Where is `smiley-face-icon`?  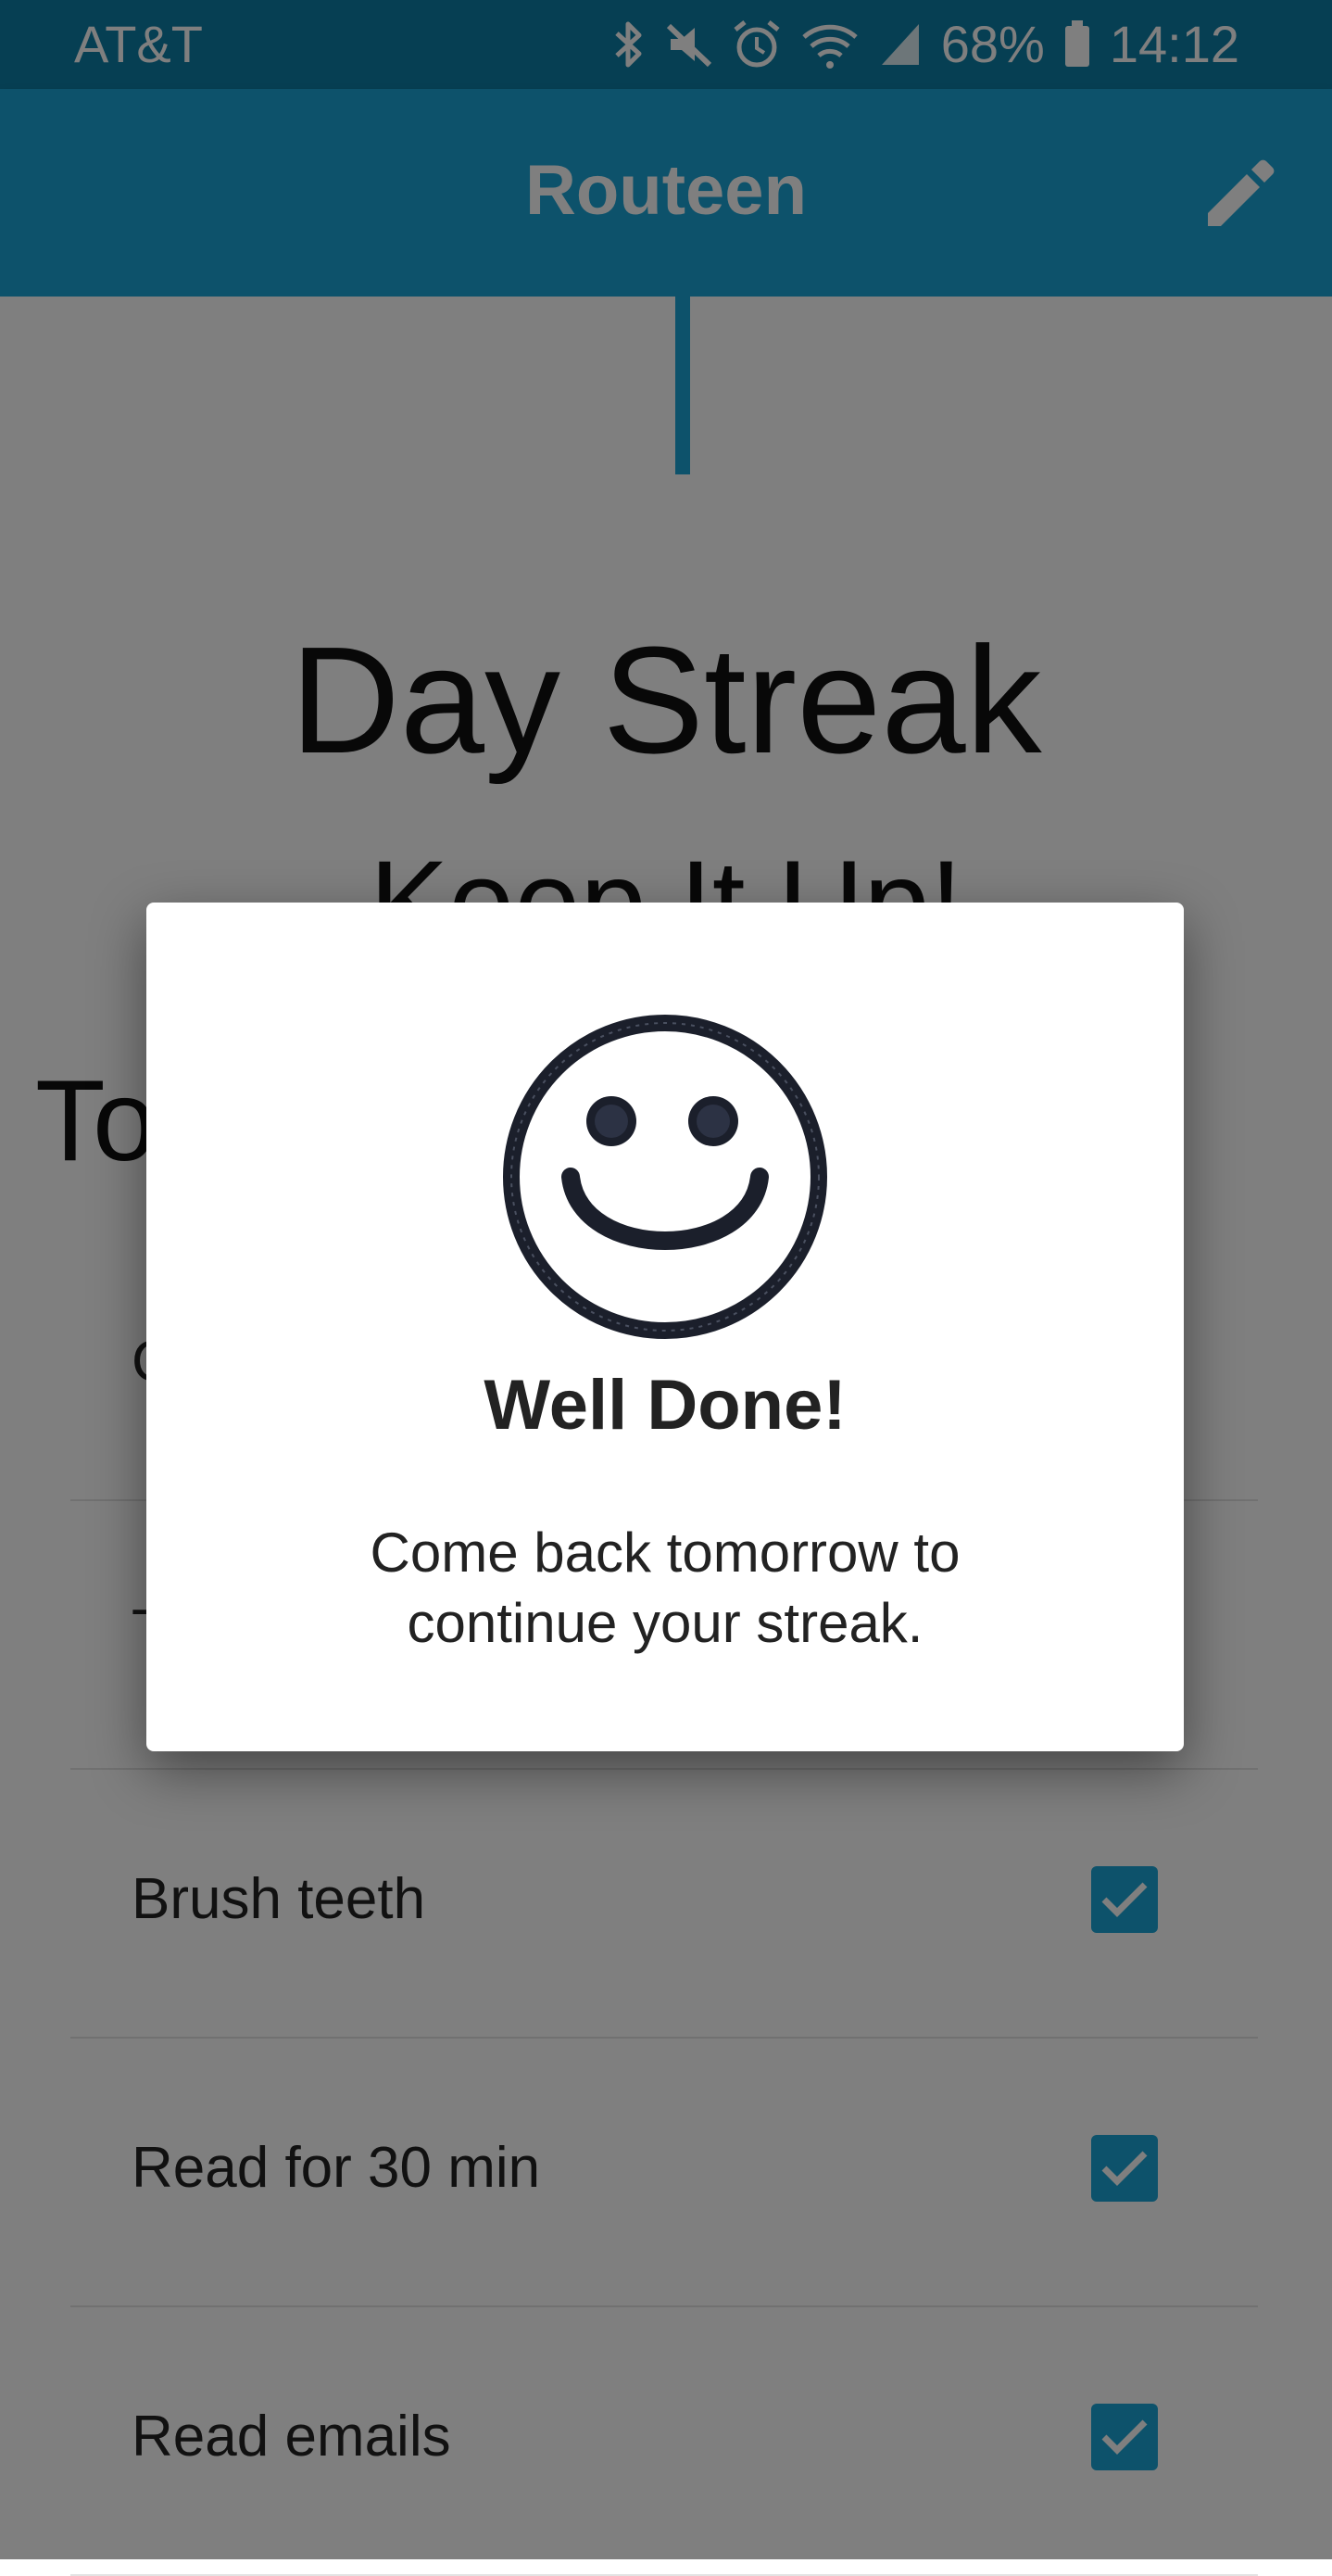
smiley-face-icon is located at coordinates (665, 1177).